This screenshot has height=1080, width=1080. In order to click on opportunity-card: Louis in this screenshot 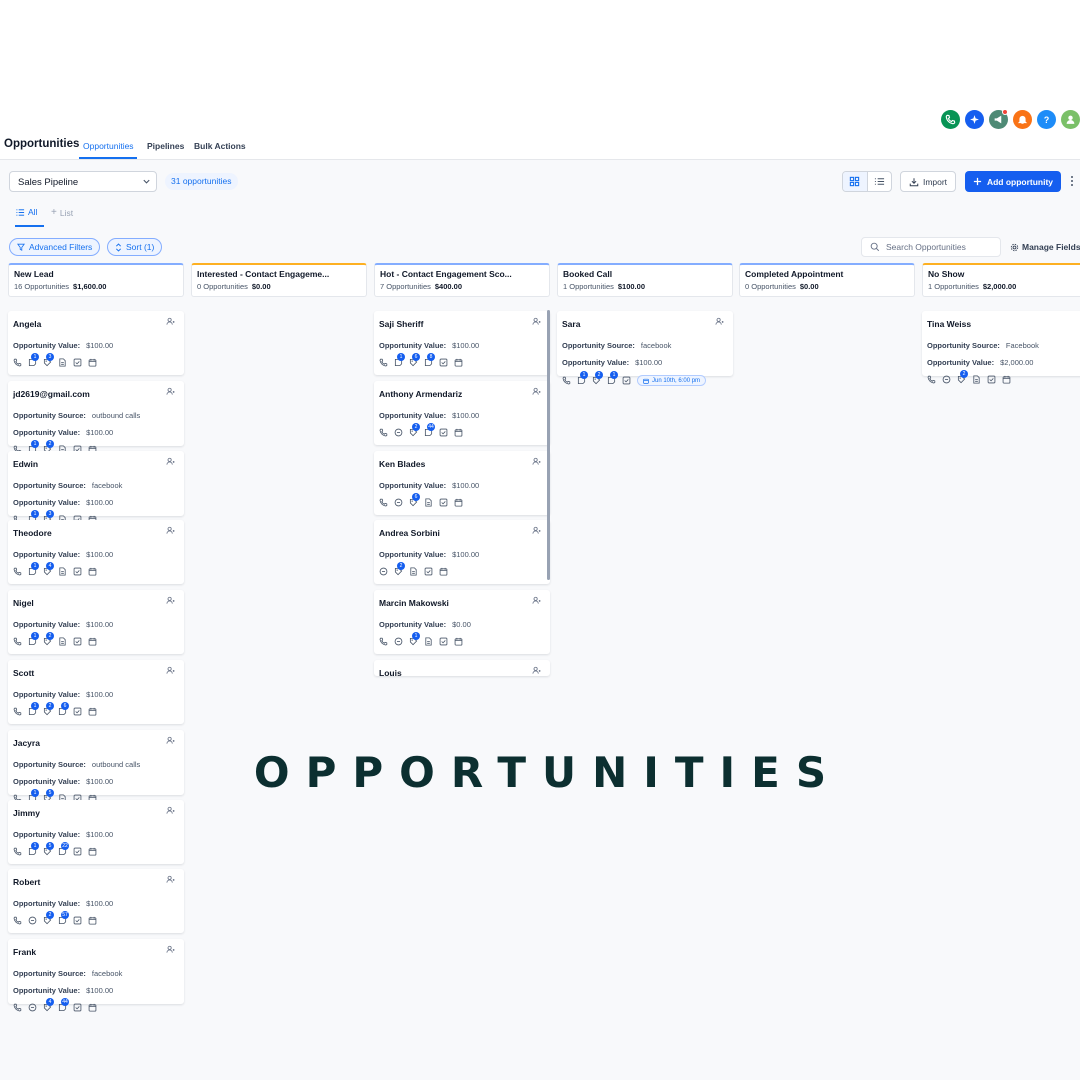, I will do `click(462, 669)`.